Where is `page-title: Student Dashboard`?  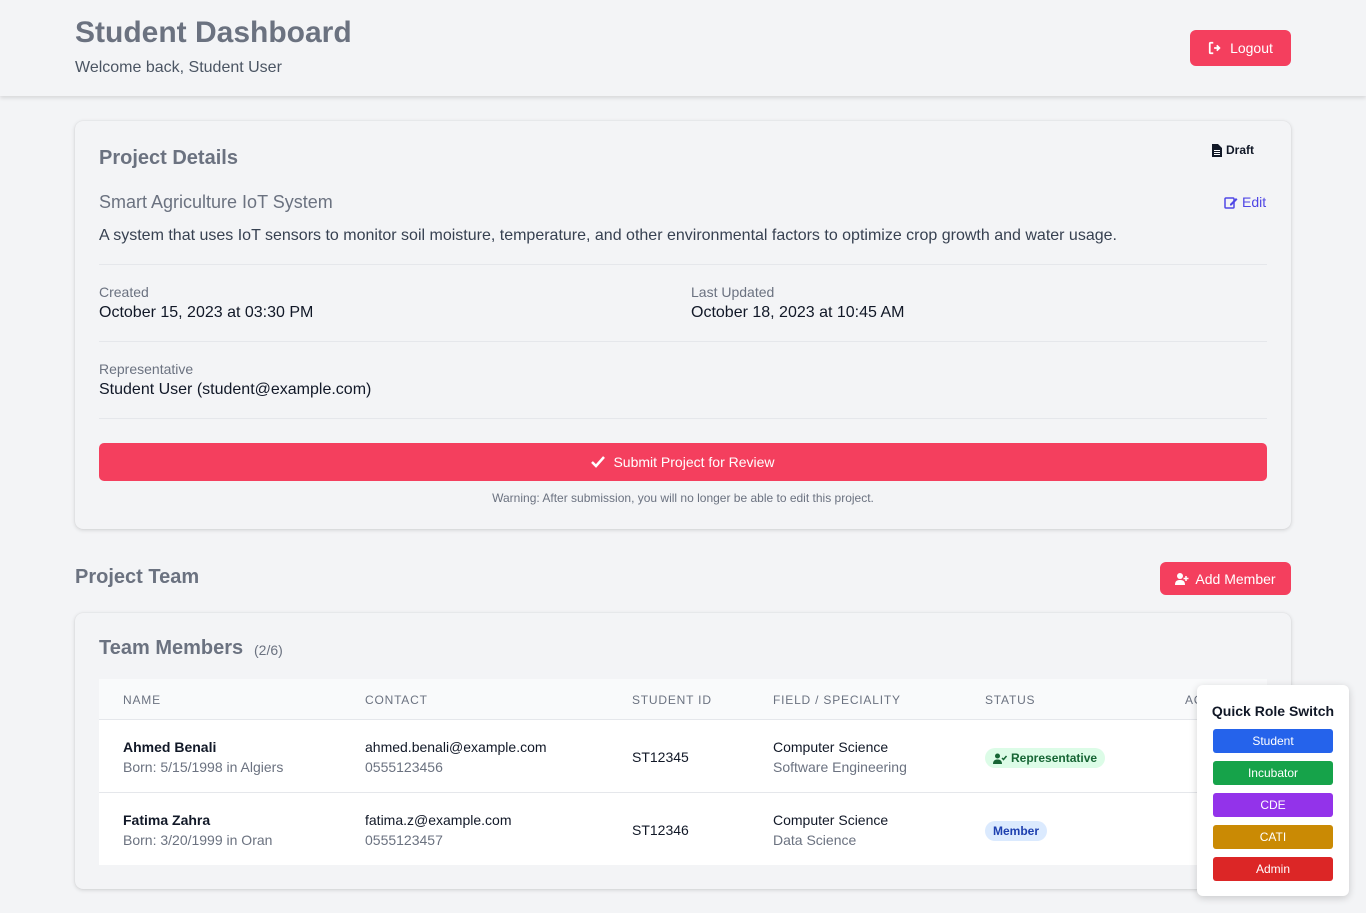
page-title: Student Dashboard is located at coordinates (213, 32).